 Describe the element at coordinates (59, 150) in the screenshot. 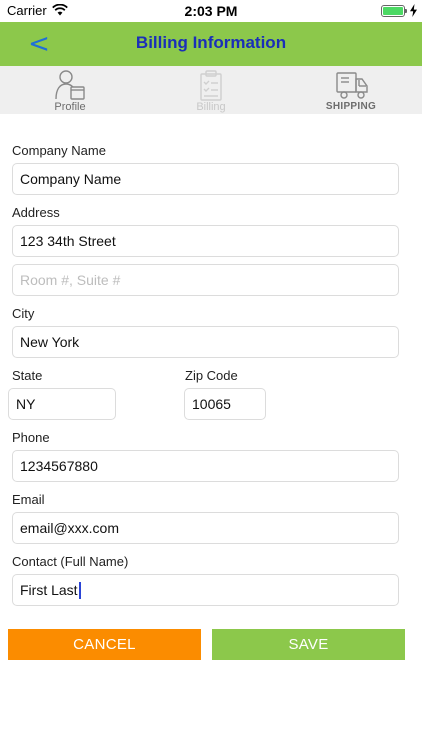

I see `company-name-label: Company Name` at that location.